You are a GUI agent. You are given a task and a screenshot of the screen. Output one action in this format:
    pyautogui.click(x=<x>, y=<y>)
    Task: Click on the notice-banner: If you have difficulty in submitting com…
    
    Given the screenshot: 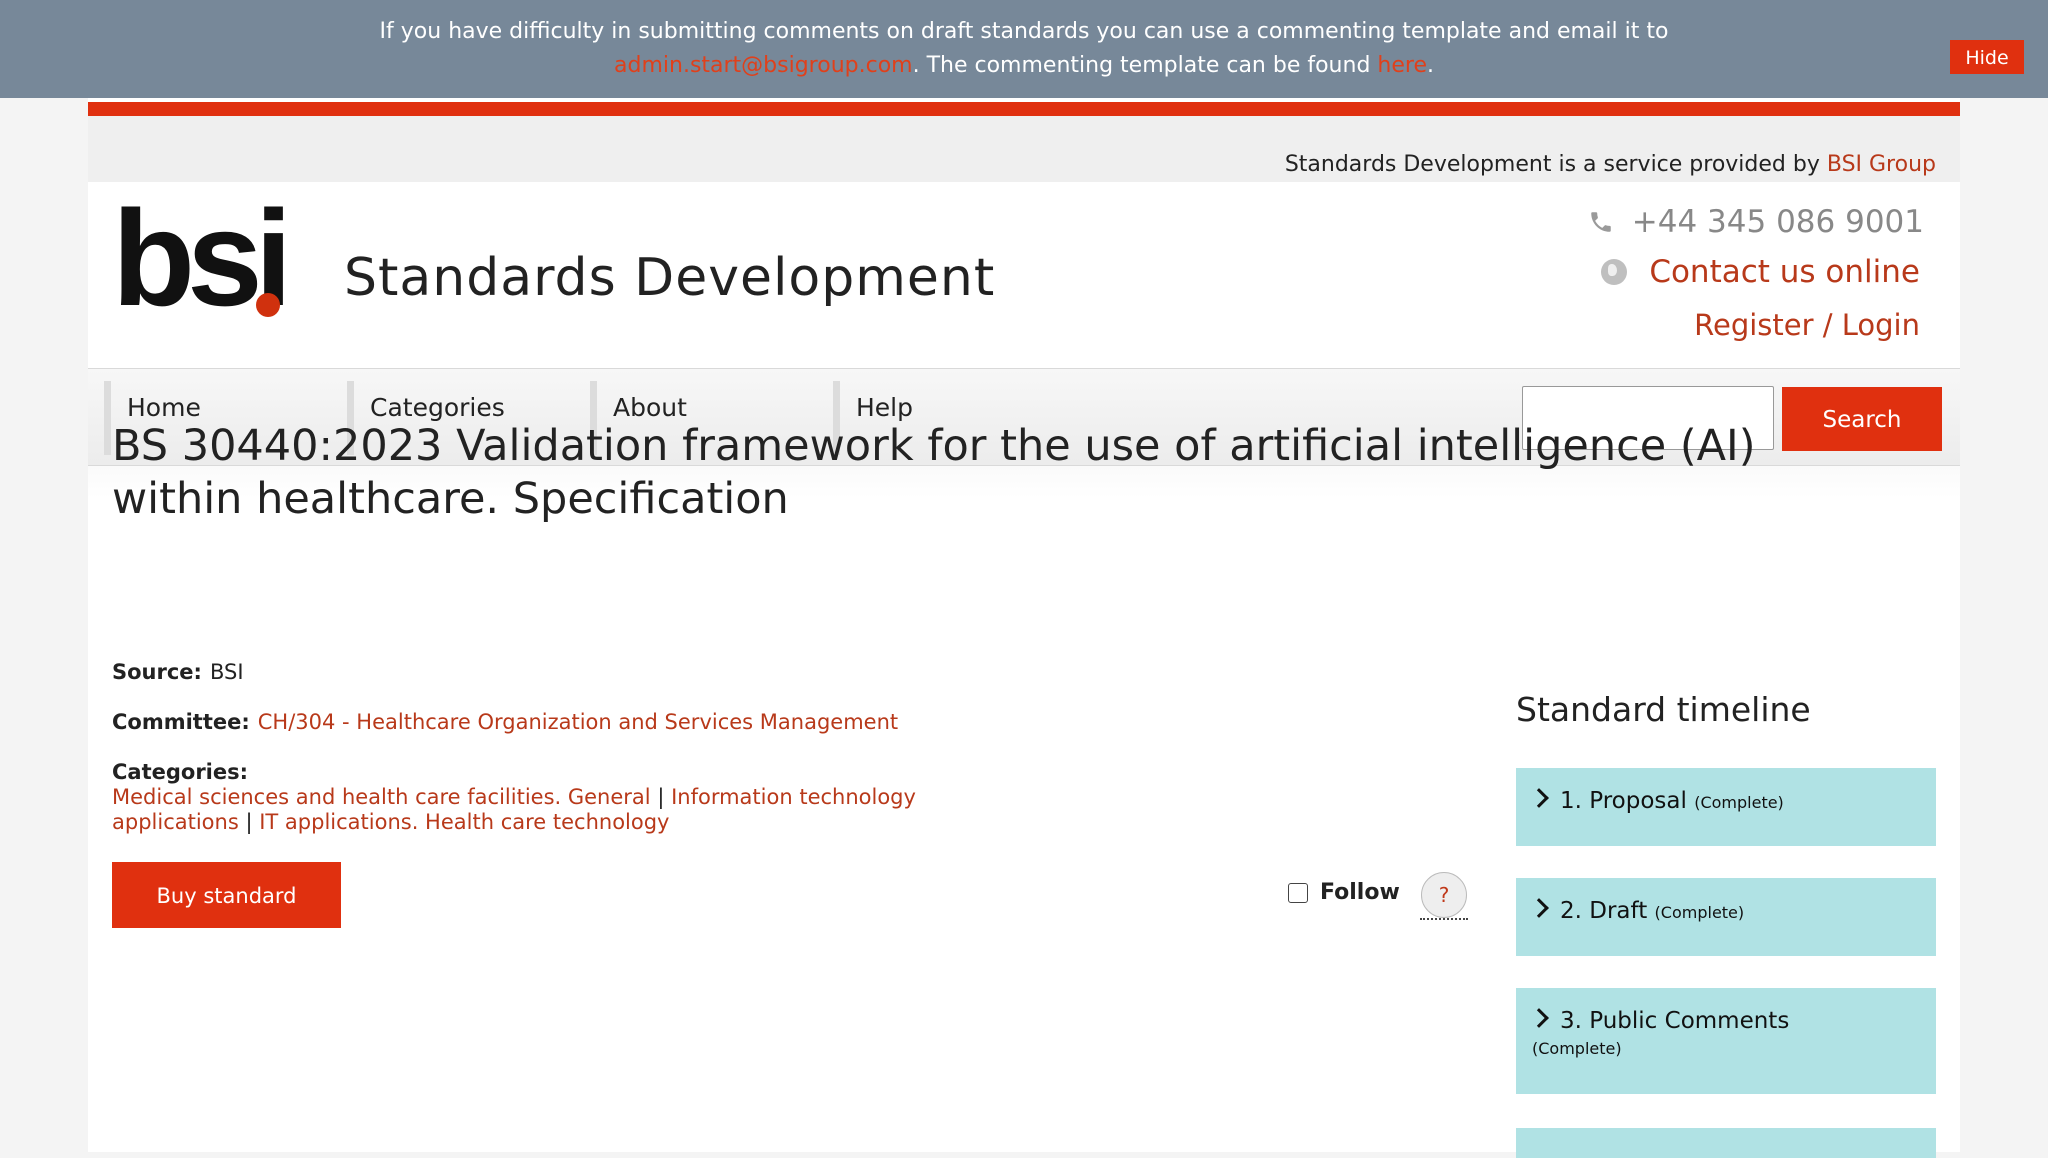 What is the action you would take?
    pyautogui.click(x=1024, y=49)
    